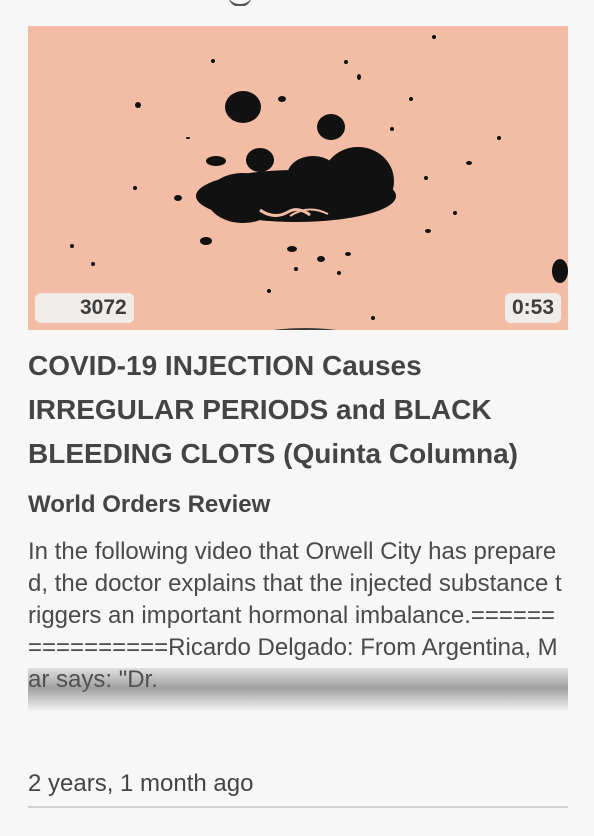 The height and width of the screenshot is (836, 594). I want to click on divider, so click(298, 807).